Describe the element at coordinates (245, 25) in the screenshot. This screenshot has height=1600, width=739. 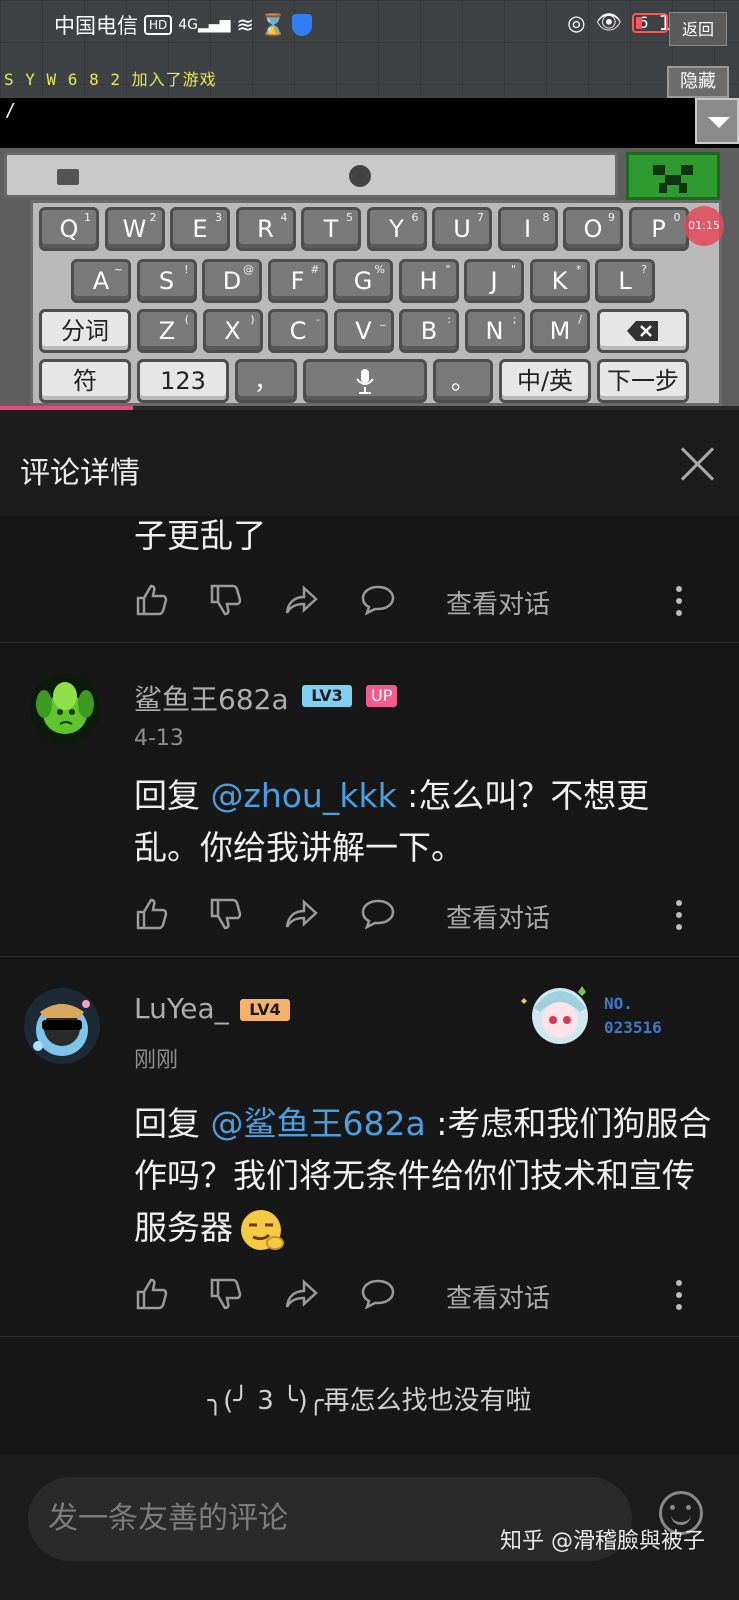
I see `wifi-icon: ≋` at that location.